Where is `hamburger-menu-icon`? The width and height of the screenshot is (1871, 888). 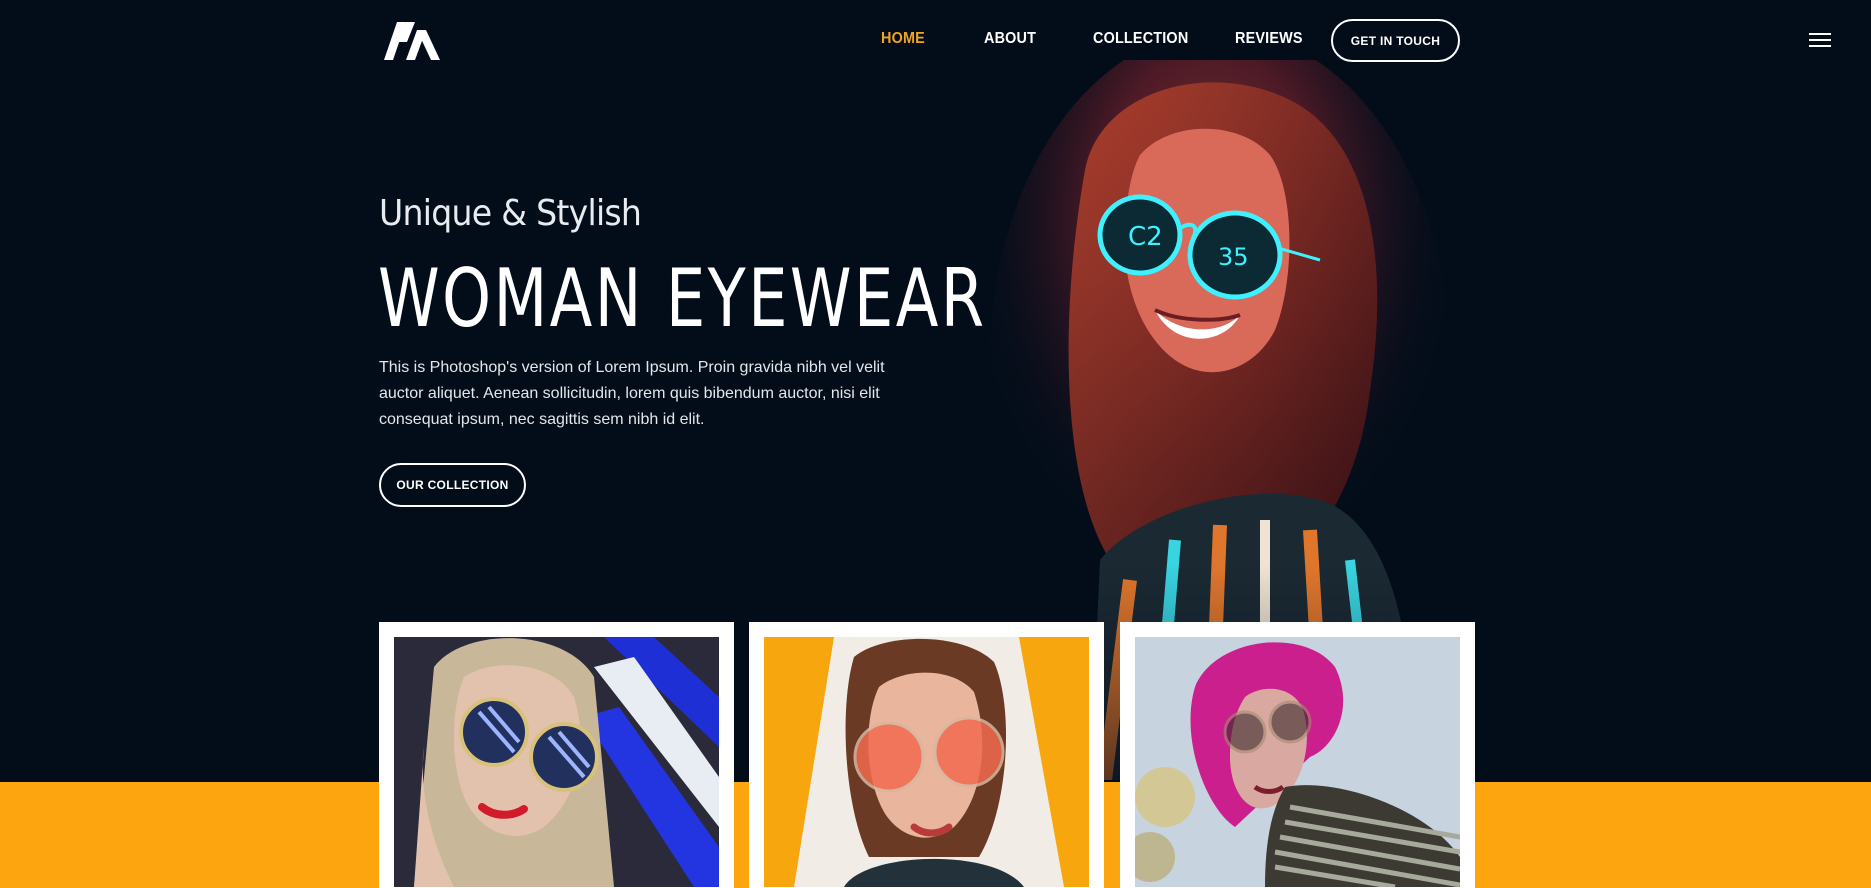
hamburger-menu-icon is located at coordinates (1820, 40).